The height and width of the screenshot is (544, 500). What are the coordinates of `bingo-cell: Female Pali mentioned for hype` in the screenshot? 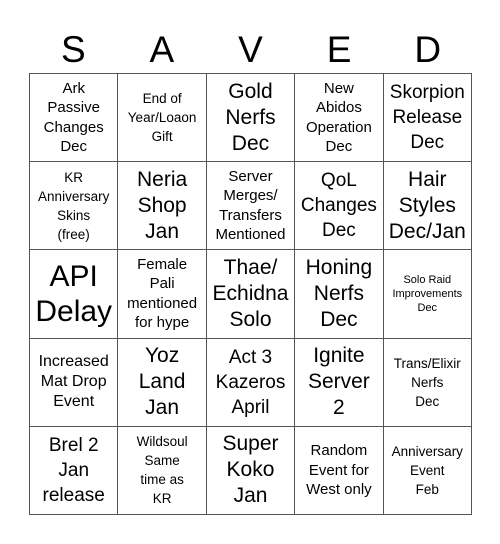 It's located at (162, 294).